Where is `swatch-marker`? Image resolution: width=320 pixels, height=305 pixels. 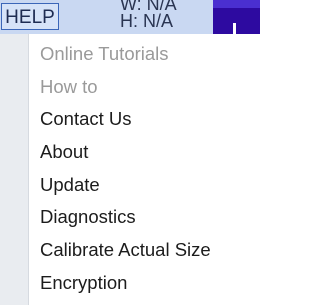 swatch-marker is located at coordinates (234, 28).